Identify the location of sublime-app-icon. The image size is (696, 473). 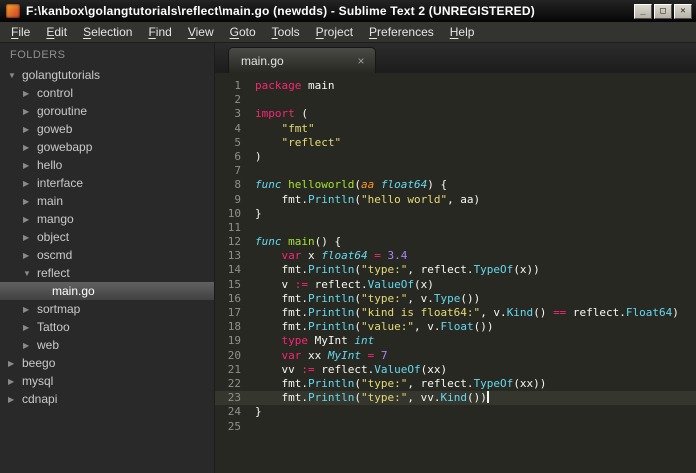
(13, 11).